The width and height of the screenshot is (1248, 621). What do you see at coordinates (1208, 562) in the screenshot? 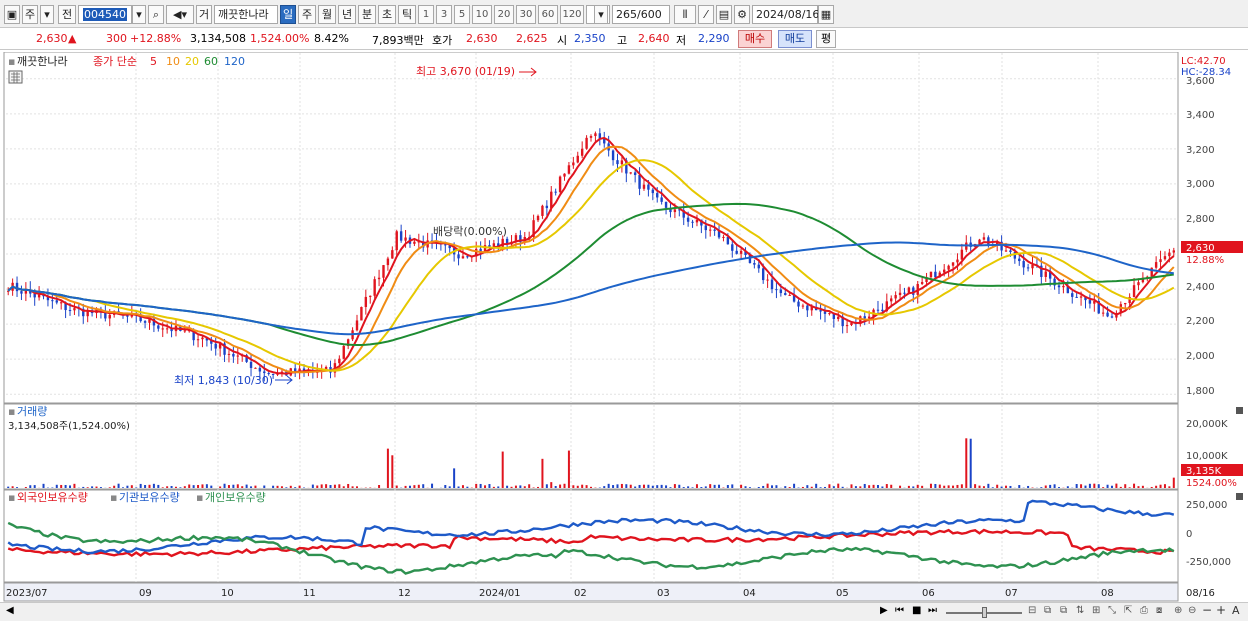
I see `holdings-y-tick: -250,000` at bounding box center [1208, 562].